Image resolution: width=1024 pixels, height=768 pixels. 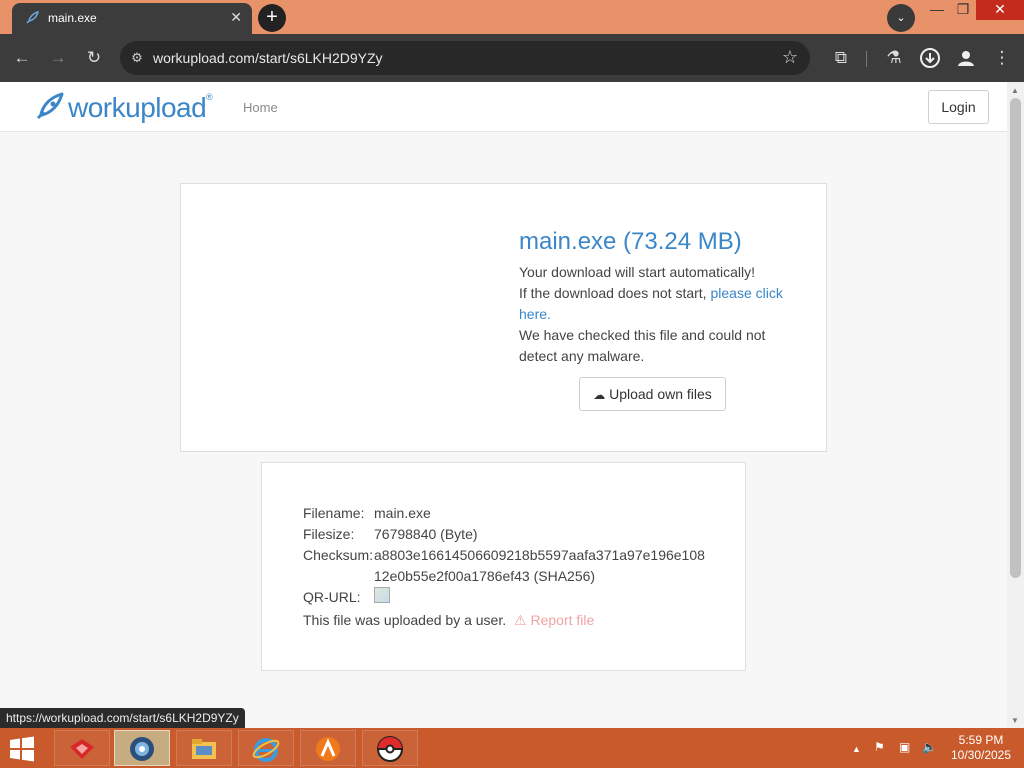 What do you see at coordinates (660, 394) in the screenshot?
I see `upload-button-label: Upload own files` at bounding box center [660, 394].